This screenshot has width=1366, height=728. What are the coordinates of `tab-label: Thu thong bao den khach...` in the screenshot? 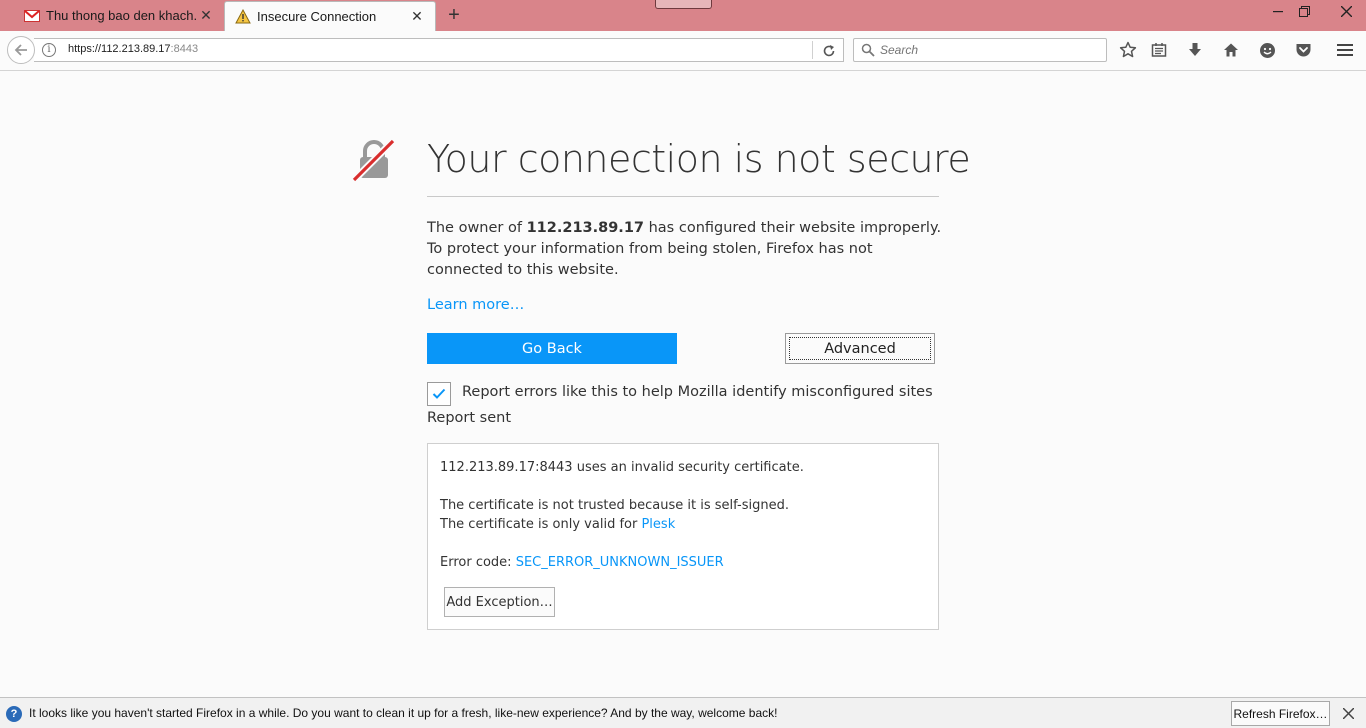 It's located at (122, 15).